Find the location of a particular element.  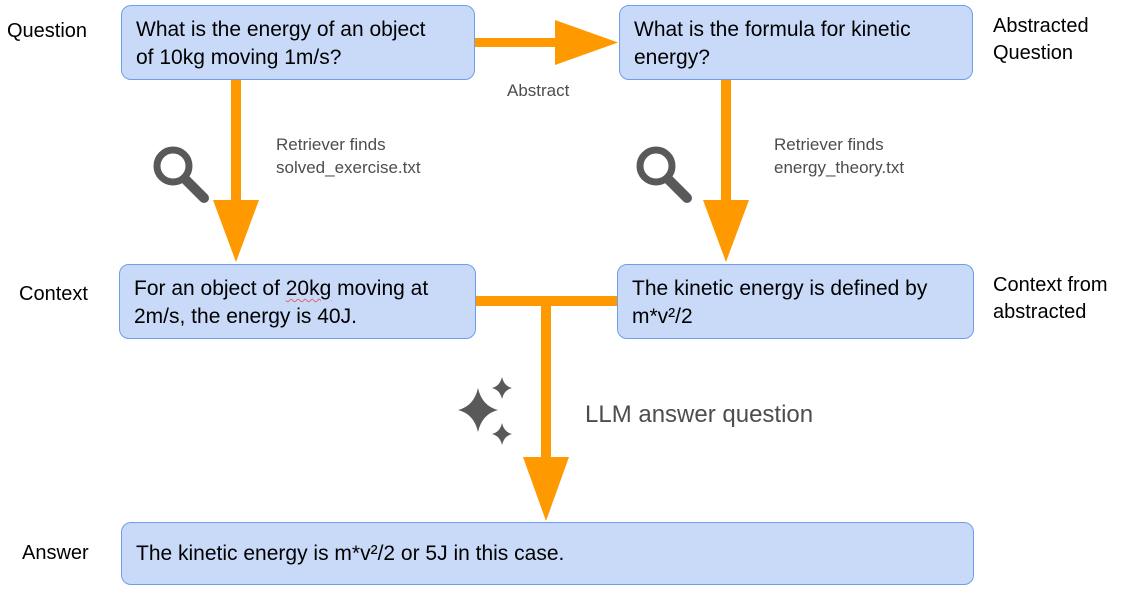

retriever-right-note: Retriever finds energy_theory.txt is located at coordinates (839, 156).